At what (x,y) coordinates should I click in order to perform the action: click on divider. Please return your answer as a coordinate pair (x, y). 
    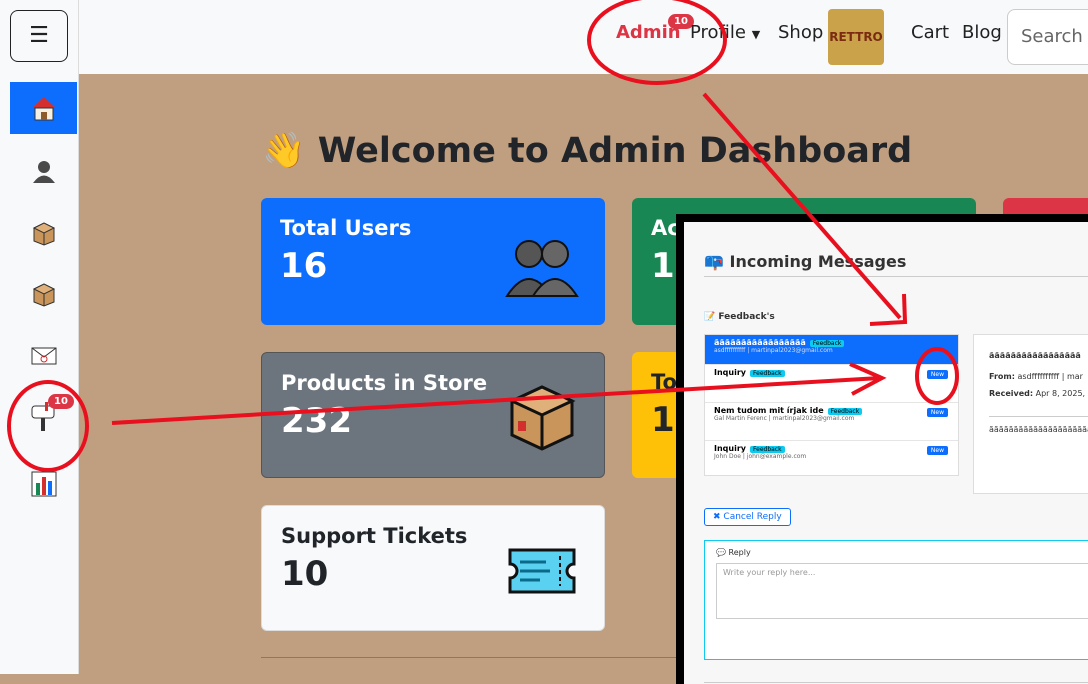
    Looking at the image, I should click on (896, 682).